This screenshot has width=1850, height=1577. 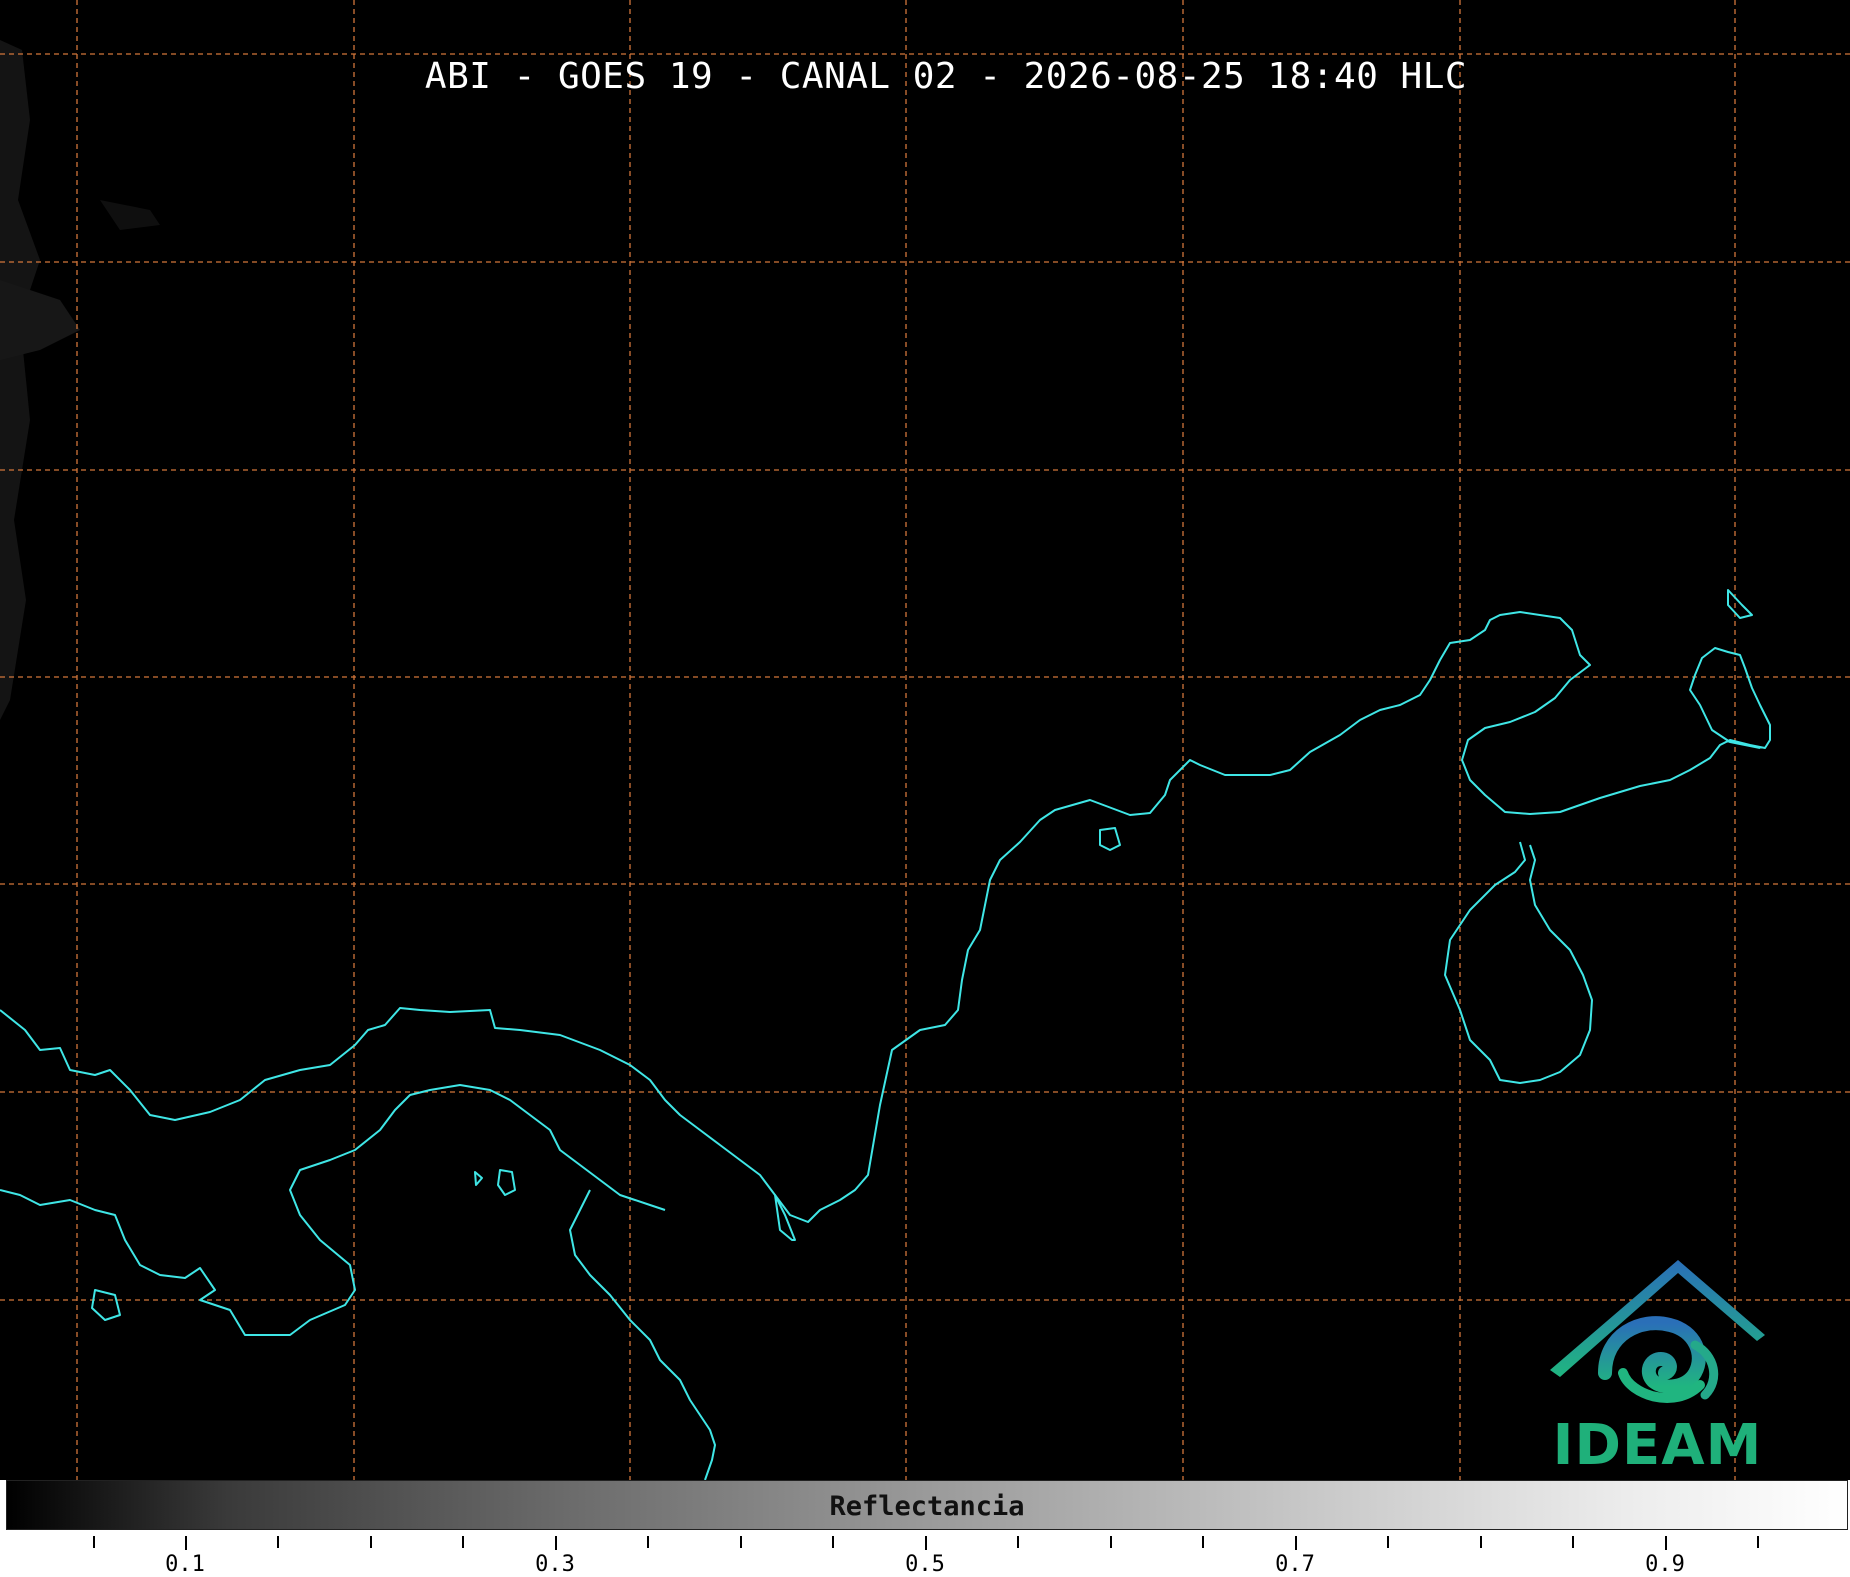 I want to click on ideam-logo: IDEAM, so click(x=1657, y=1366).